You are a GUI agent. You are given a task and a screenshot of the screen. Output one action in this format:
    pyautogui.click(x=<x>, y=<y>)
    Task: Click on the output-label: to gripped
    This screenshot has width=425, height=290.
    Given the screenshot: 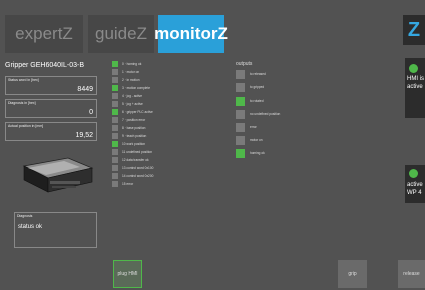 What is the action you would take?
    pyautogui.click(x=257, y=87)
    